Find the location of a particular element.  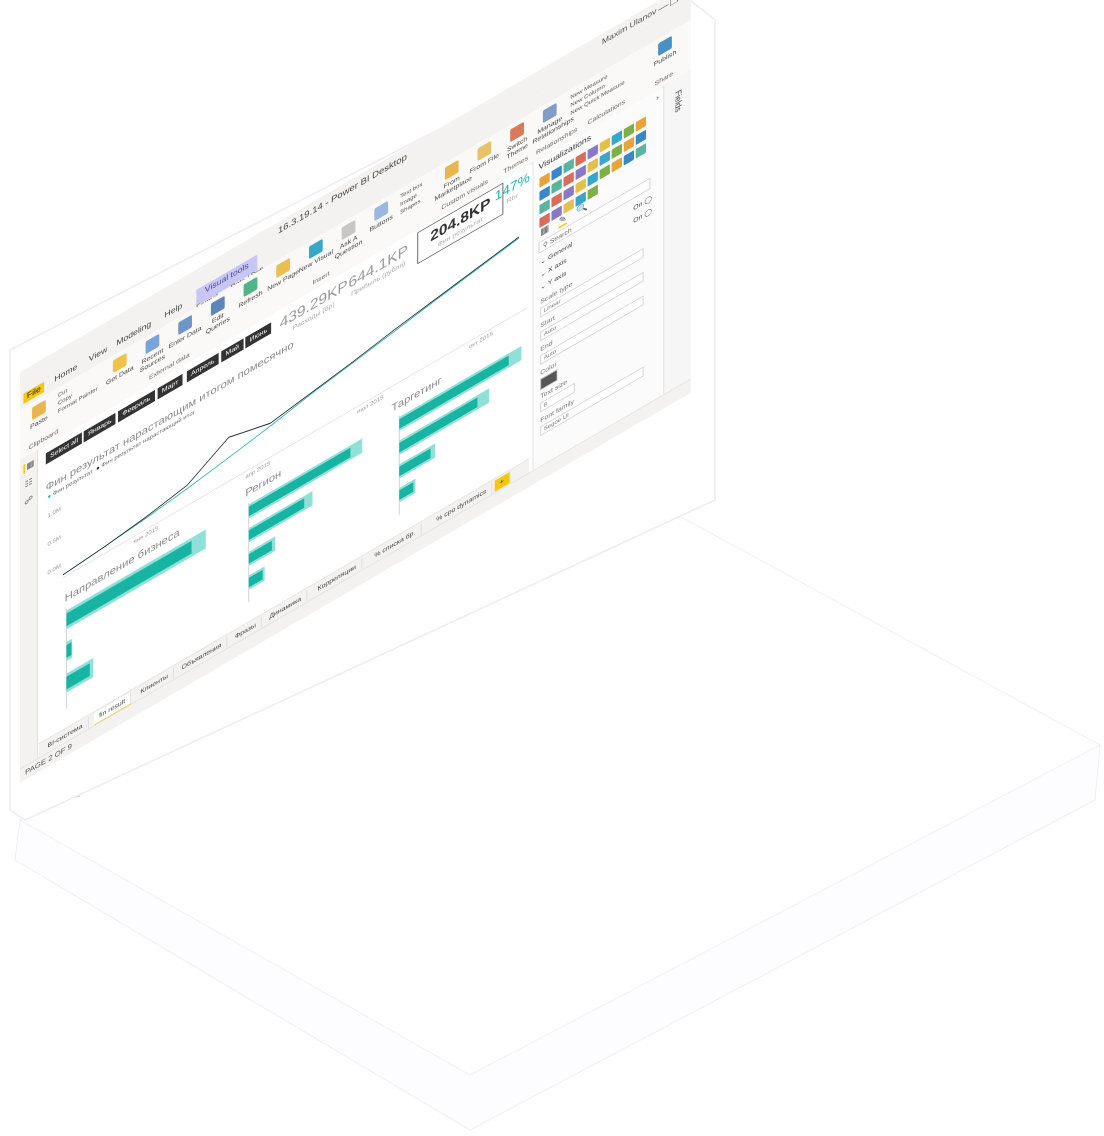

minimize-icon: — is located at coordinates (663, 7).